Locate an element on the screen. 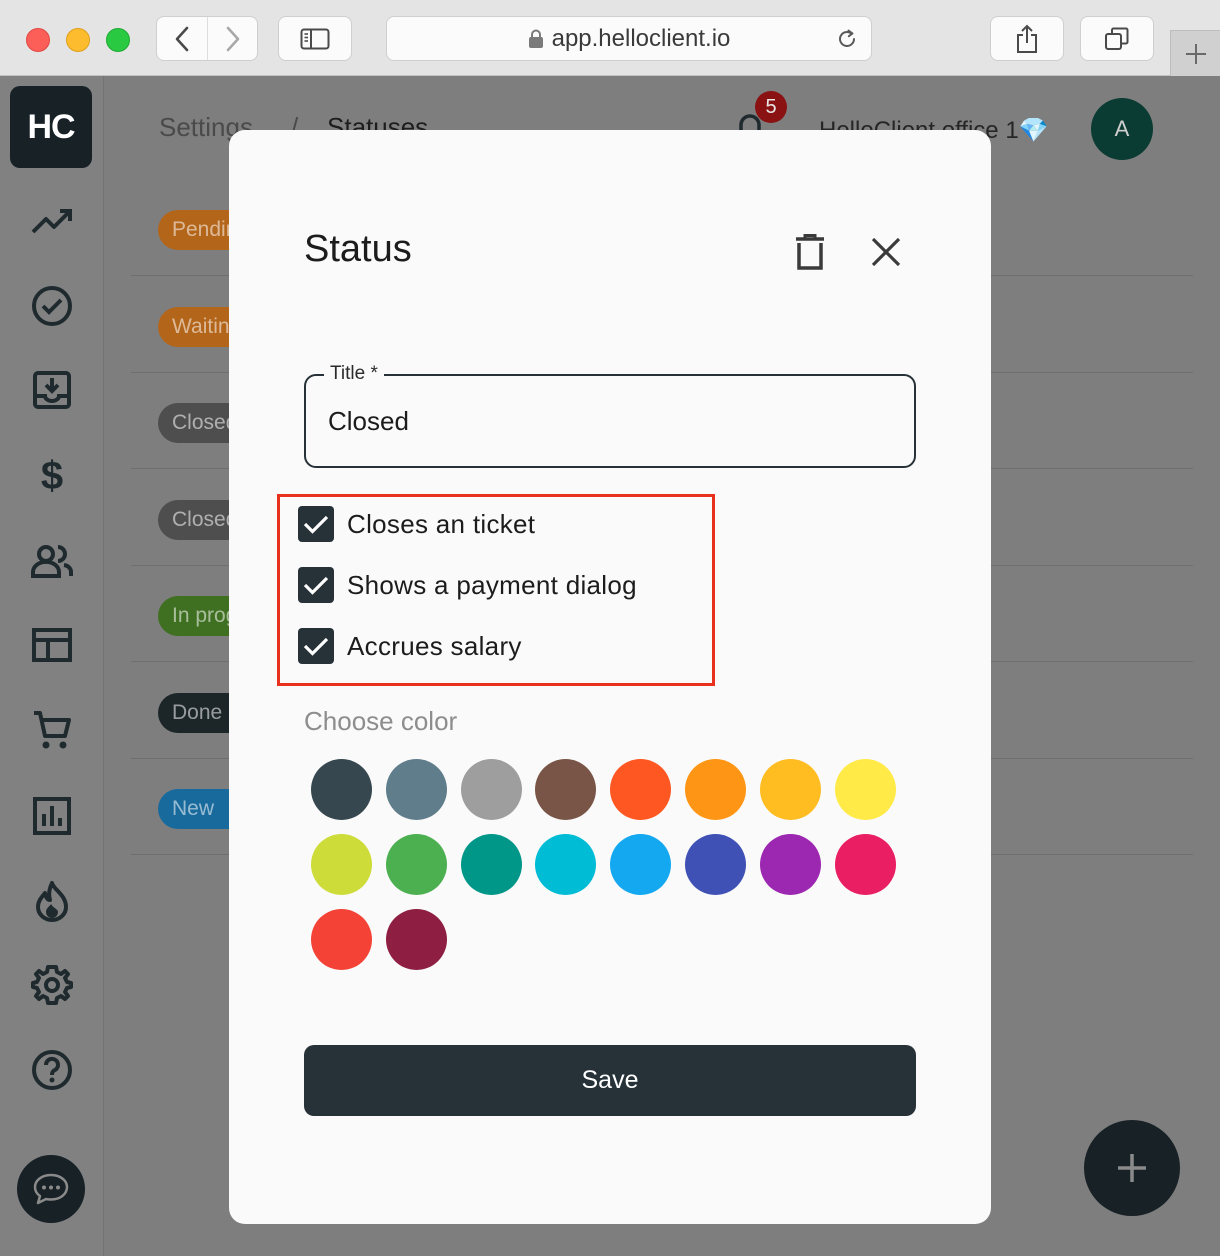  close-dialog-button is located at coordinates (886, 252).